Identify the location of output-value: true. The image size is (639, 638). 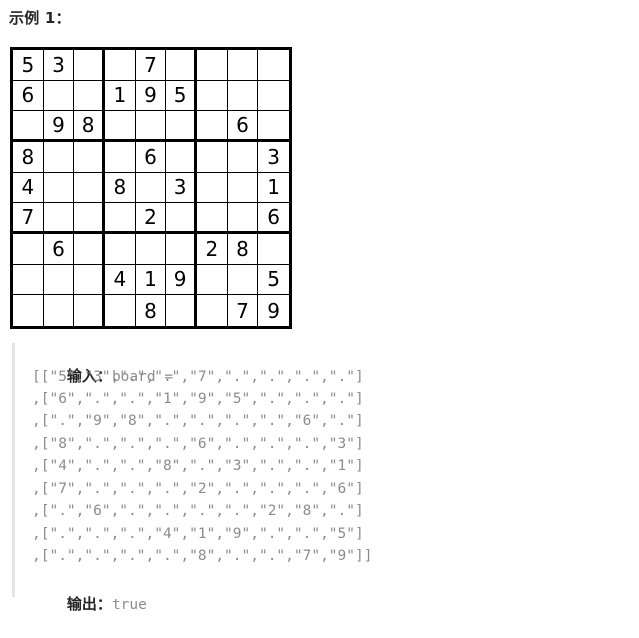
(129, 605).